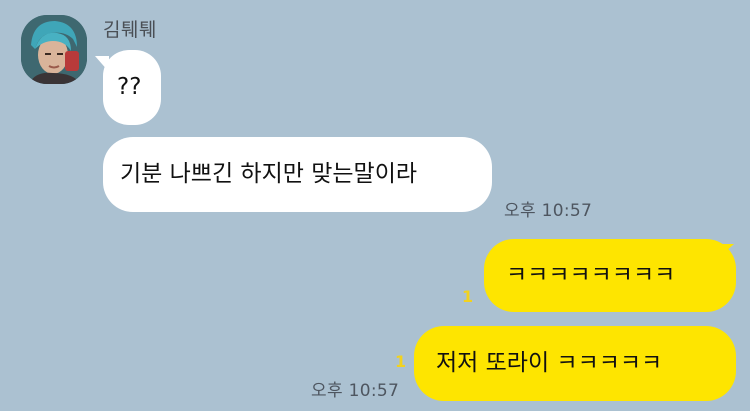  I want to click on message-text: 저저 또라이 ㅋㅋㅋㅋㅋ, so click(549, 363).